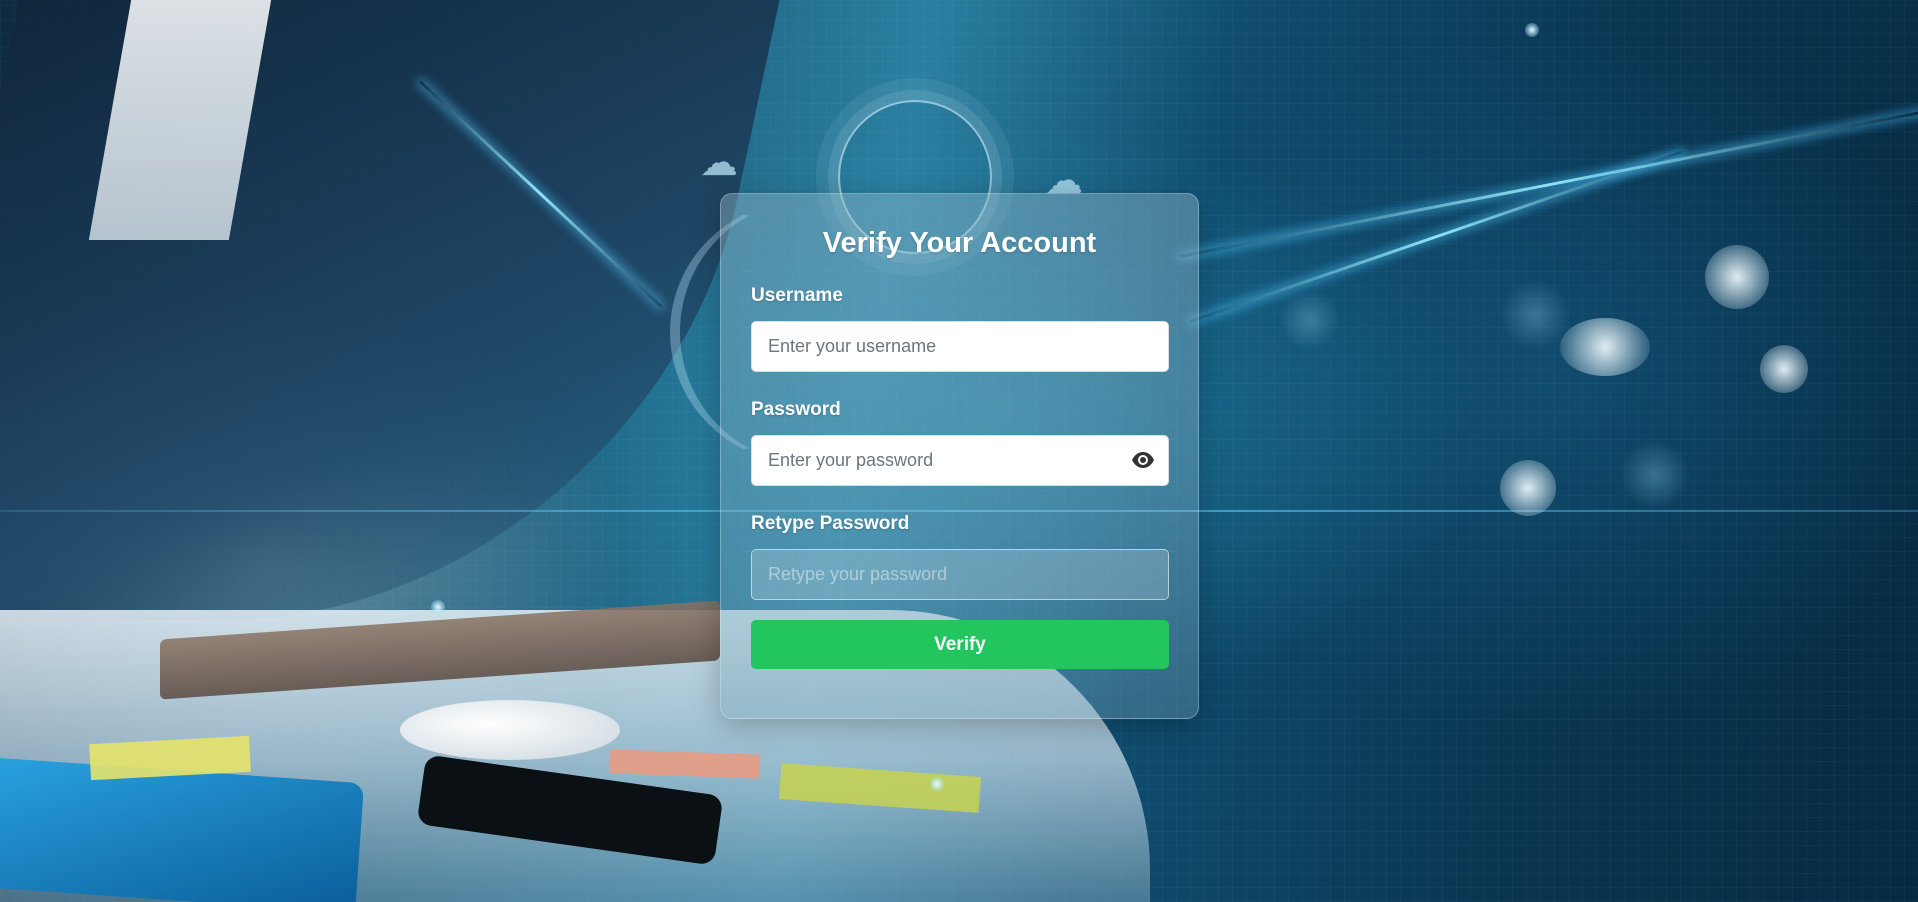  I want to click on background-tablet, so click(182, 829).